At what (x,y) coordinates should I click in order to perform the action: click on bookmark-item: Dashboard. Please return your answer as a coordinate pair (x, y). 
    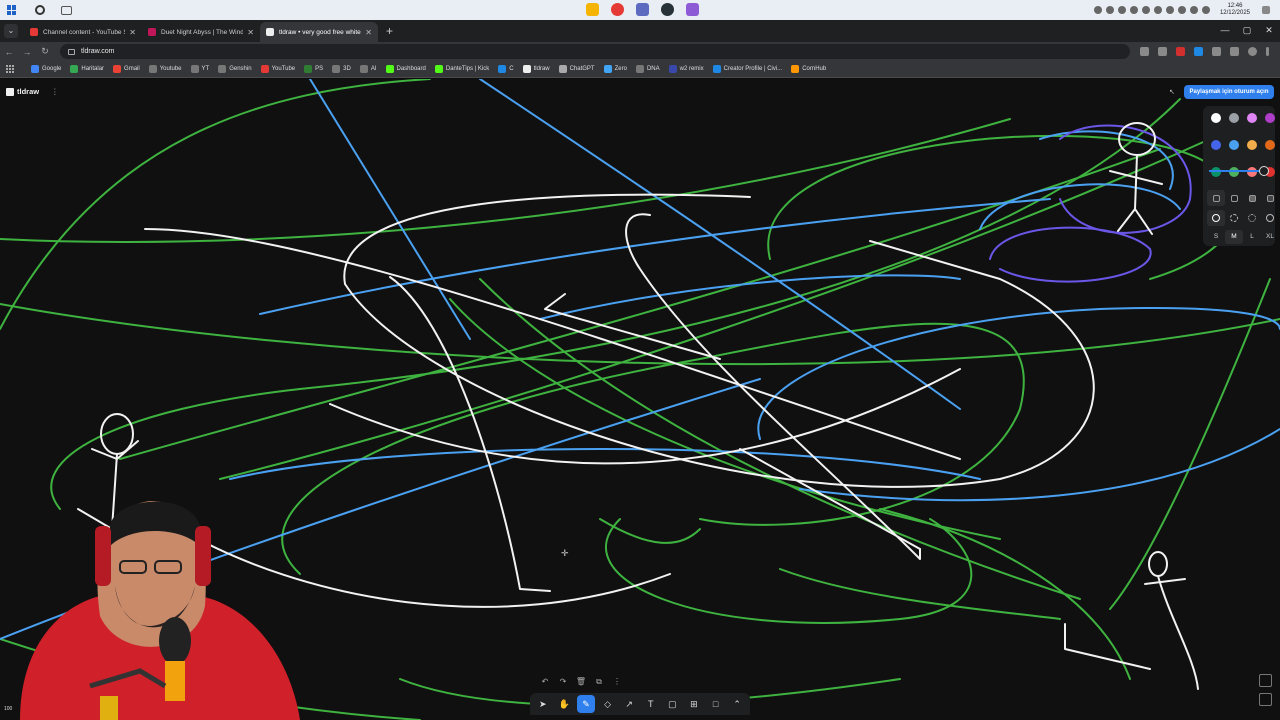
    Looking at the image, I should click on (405, 69).